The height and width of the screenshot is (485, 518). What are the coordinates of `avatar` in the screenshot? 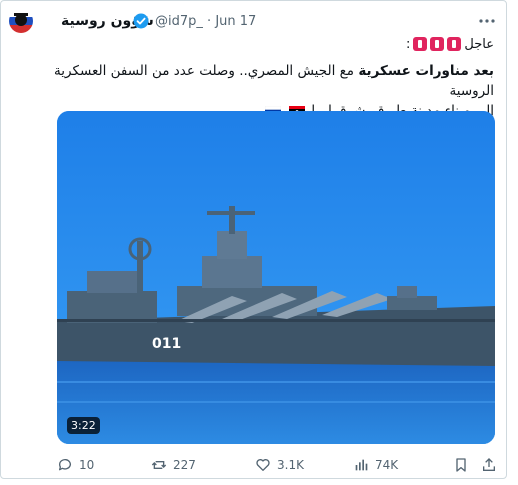 It's located at (21, 21).